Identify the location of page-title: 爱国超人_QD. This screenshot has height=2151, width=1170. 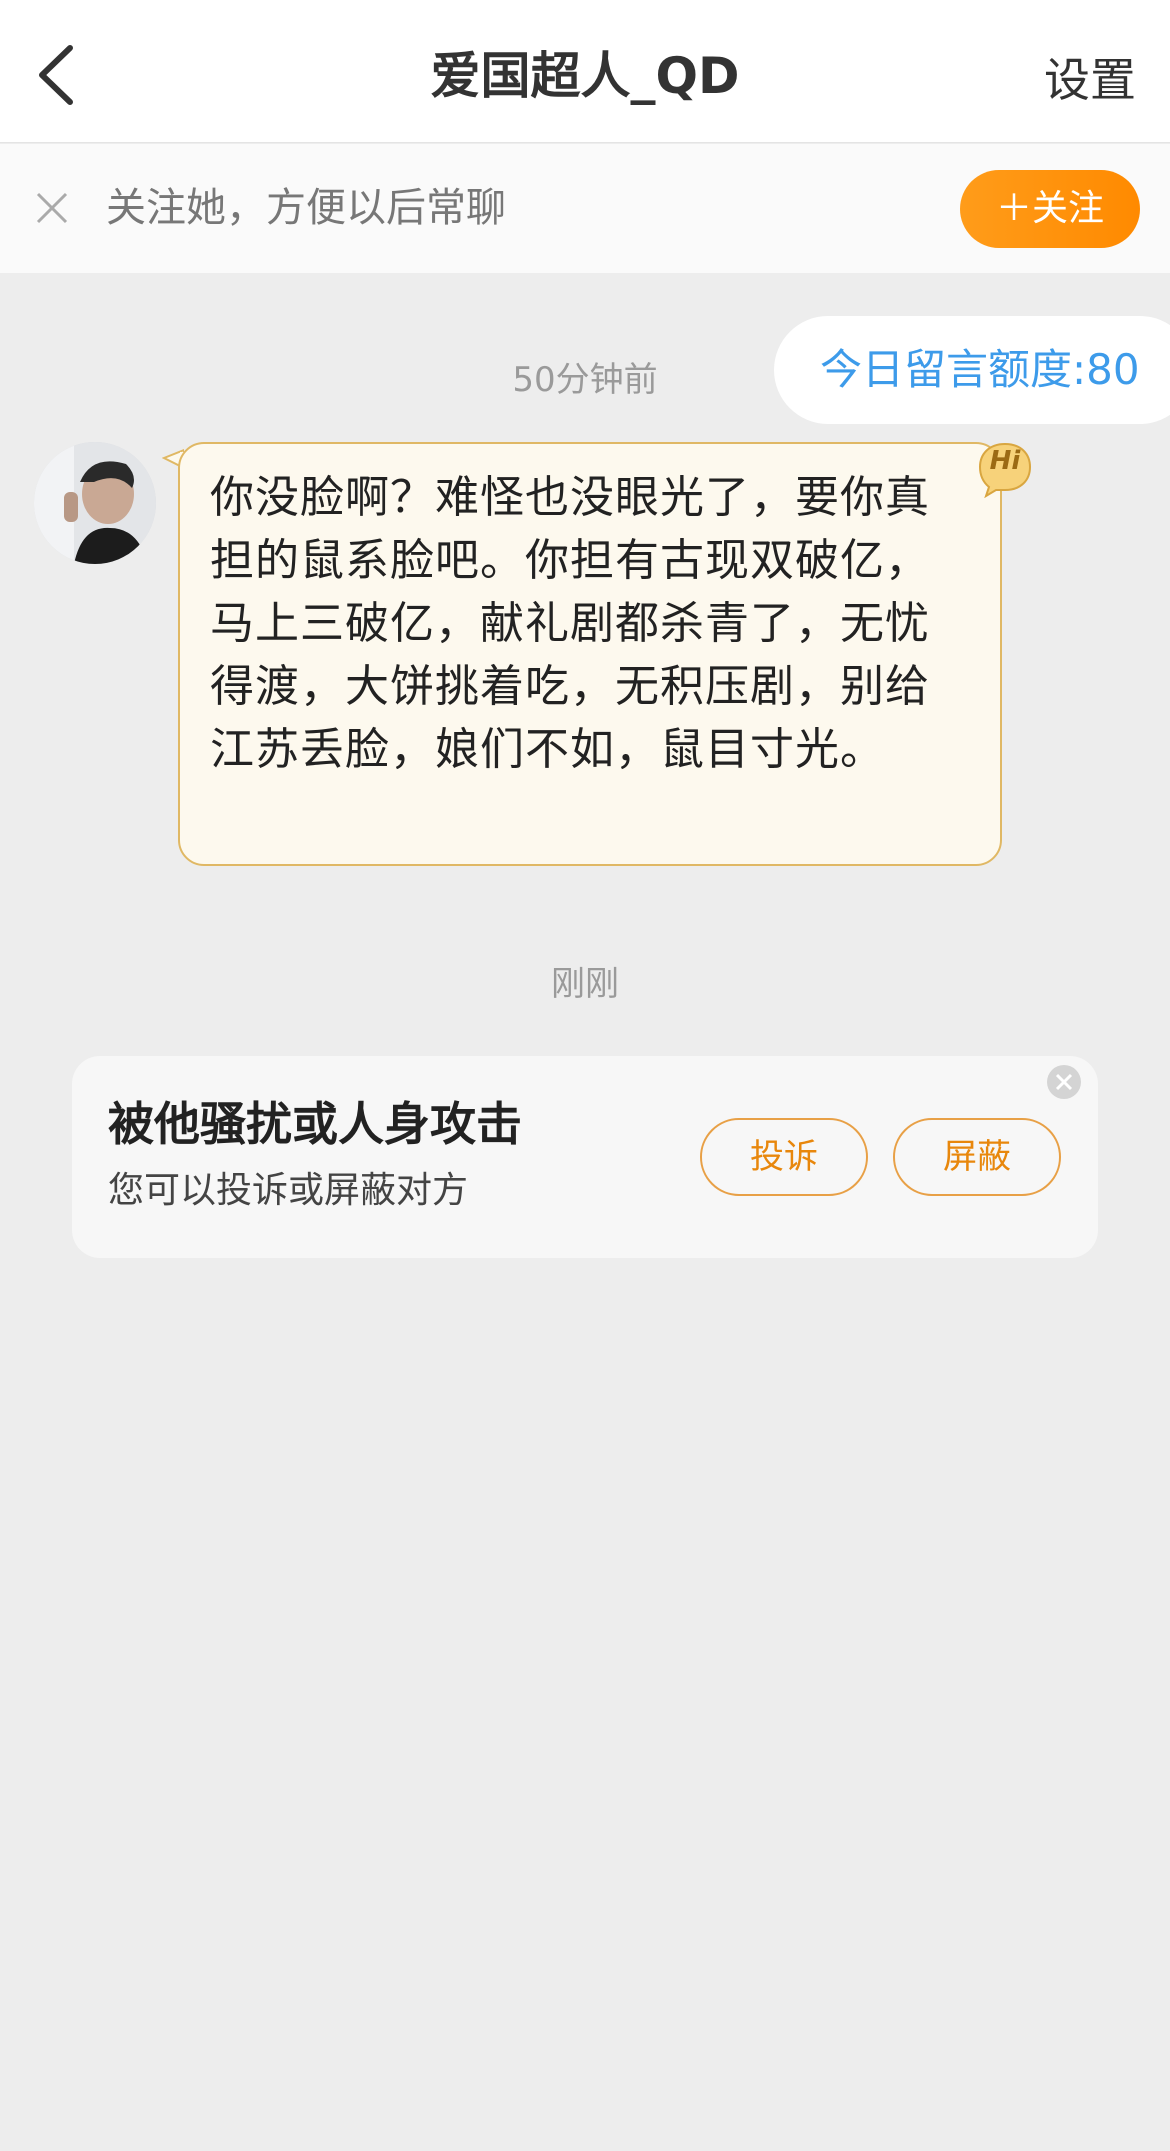
(585, 76).